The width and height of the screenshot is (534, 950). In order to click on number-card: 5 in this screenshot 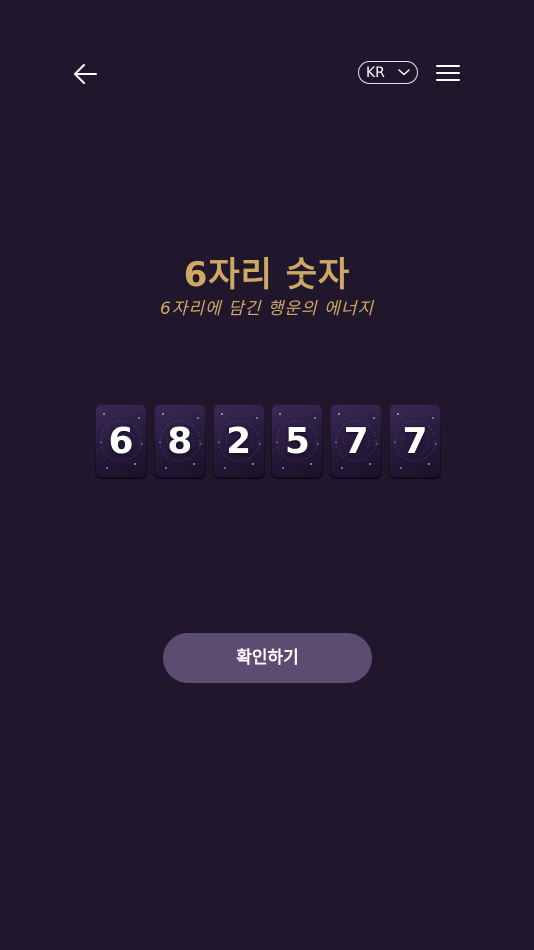, I will do `click(297, 441)`.